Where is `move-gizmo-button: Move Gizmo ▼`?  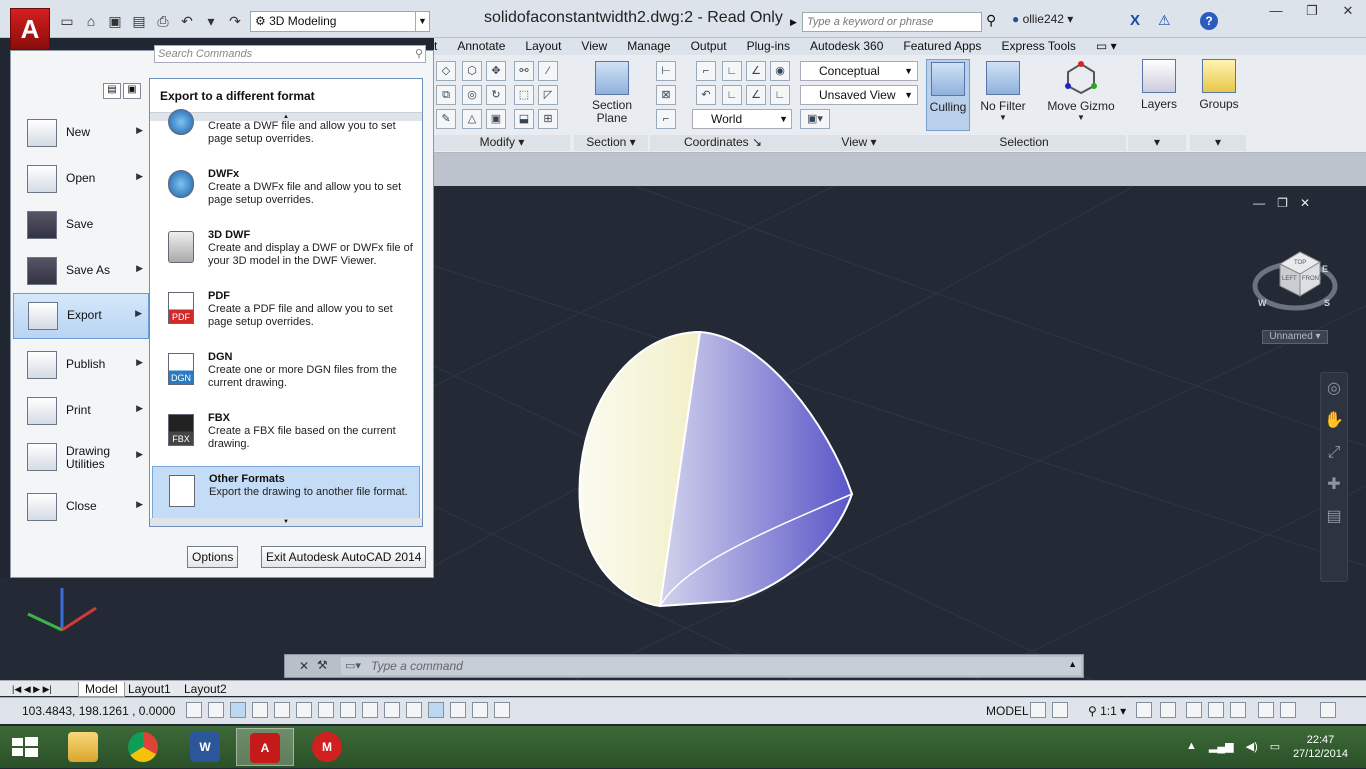 move-gizmo-button: Move Gizmo ▼ is located at coordinates (1081, 91).